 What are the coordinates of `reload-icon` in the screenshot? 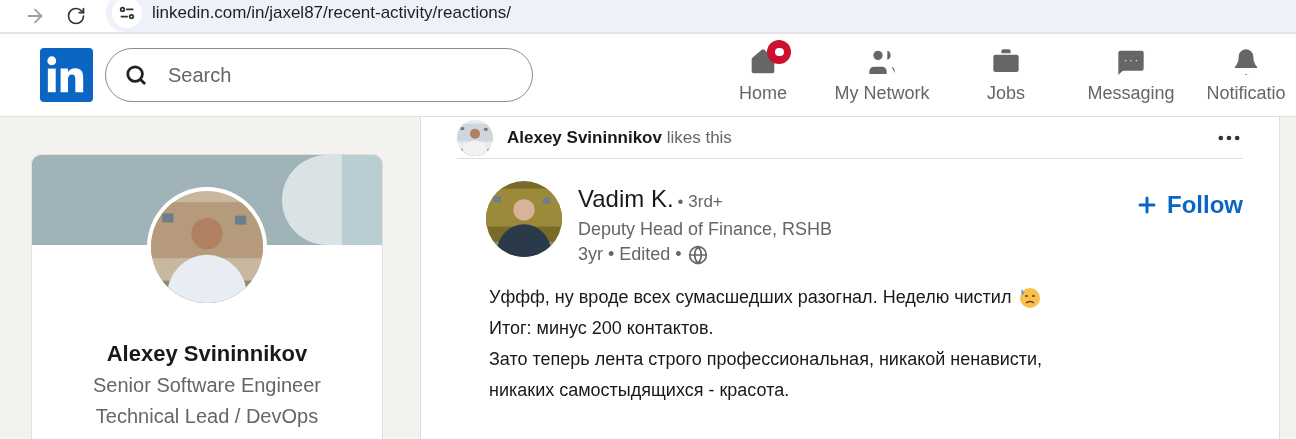 It's located at (76, 16).